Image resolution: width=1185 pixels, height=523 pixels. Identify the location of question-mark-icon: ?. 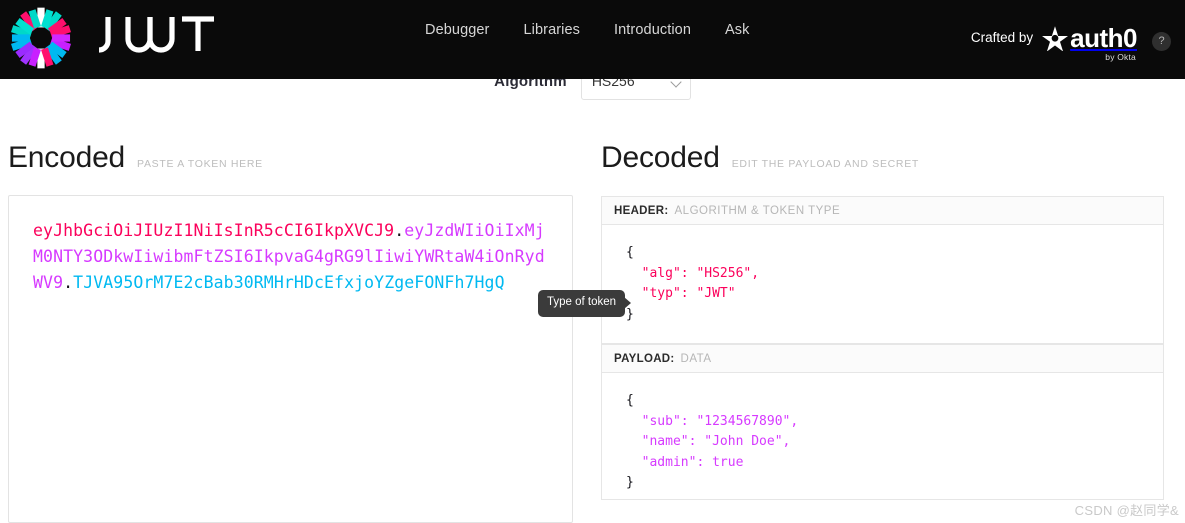
(1161, 41).